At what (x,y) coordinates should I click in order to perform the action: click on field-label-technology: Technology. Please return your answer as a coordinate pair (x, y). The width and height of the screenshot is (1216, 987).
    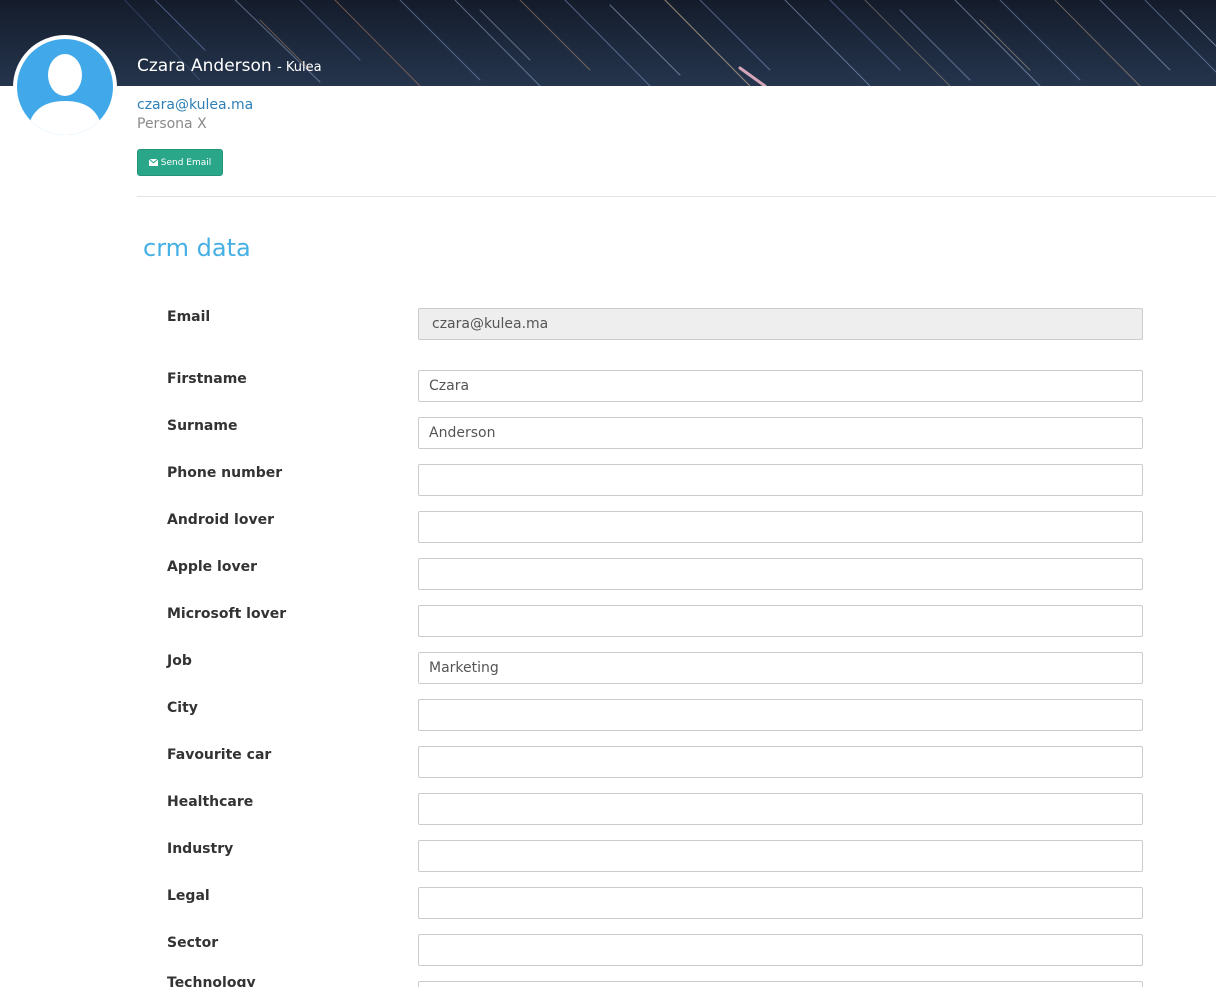
    Looking at the image, I should click on (211, 981).